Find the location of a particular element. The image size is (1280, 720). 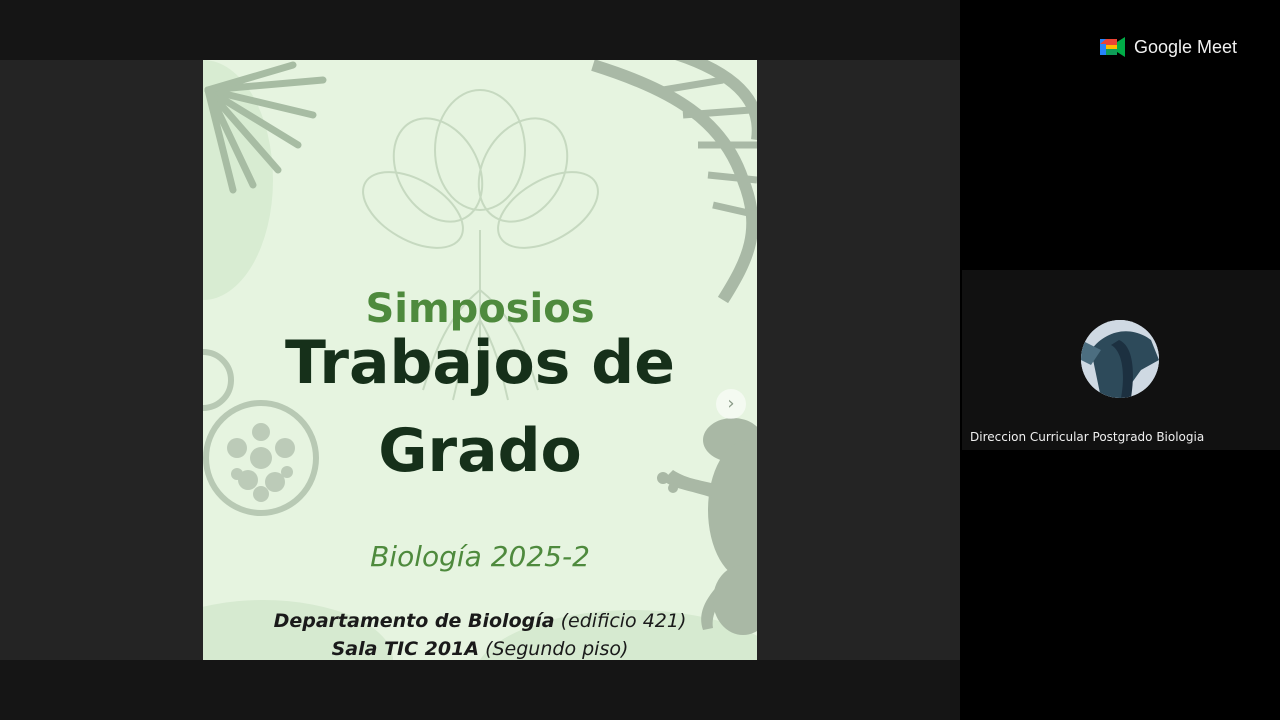

room-name: Sala TIC 201A is located at coordinates (405, 649).